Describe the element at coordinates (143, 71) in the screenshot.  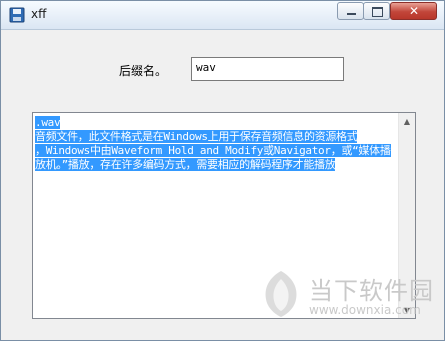
I see `extension-label: 后缀名。` at that location.